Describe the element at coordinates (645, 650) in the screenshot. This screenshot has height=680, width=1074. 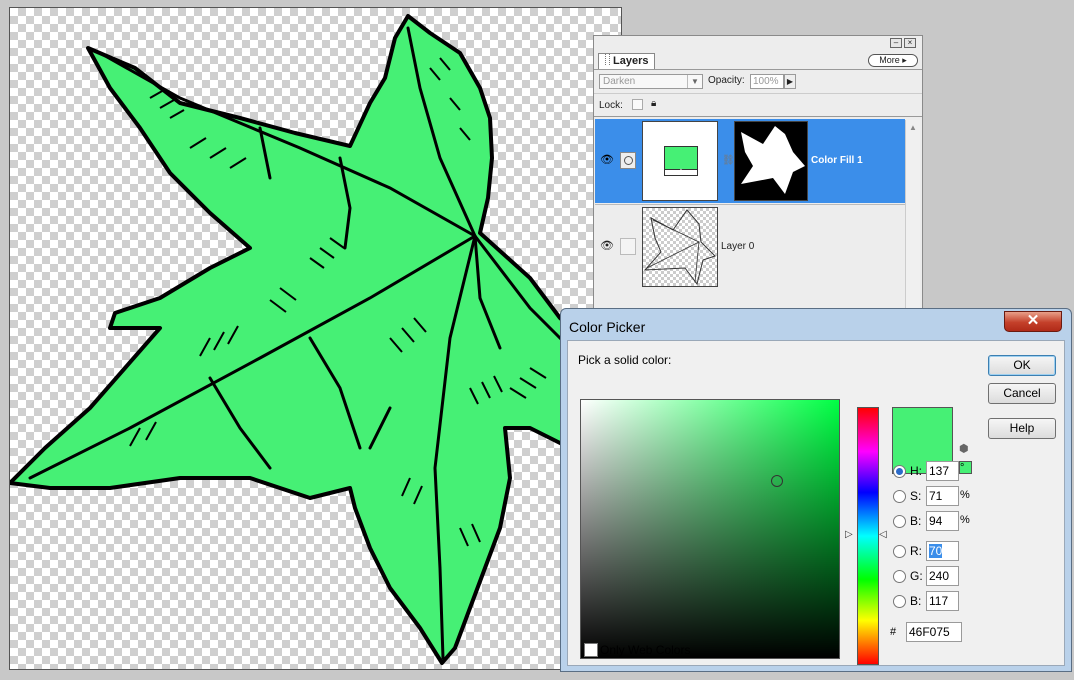
I see `only-web-colors-label: Only Web Colors` at that location.